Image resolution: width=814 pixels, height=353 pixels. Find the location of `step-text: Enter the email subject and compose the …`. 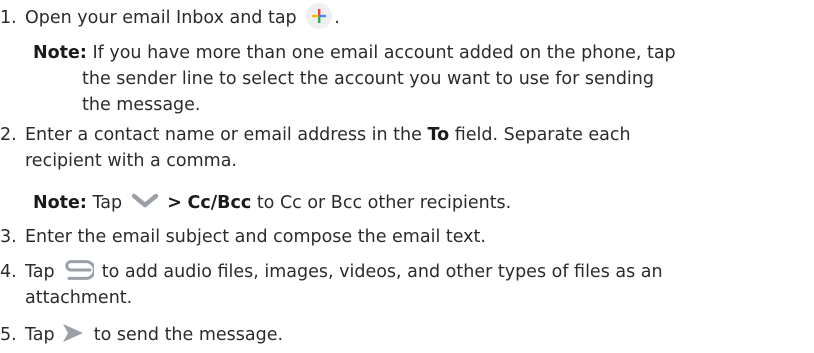

step-text: Enter the email subject and compose the … is located at coordinates (255, 237).